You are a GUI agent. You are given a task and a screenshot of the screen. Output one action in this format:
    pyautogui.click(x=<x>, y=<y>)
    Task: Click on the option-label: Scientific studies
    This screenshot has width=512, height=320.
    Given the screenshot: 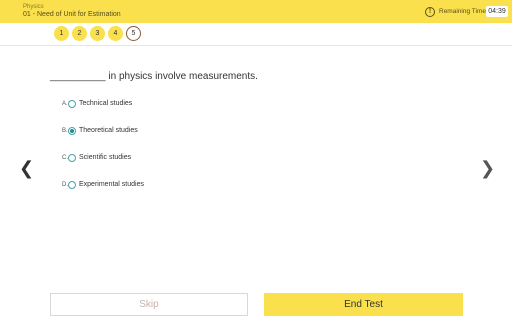 What is the action you would take?
    pyautogui.click(x=105, y=157)
    